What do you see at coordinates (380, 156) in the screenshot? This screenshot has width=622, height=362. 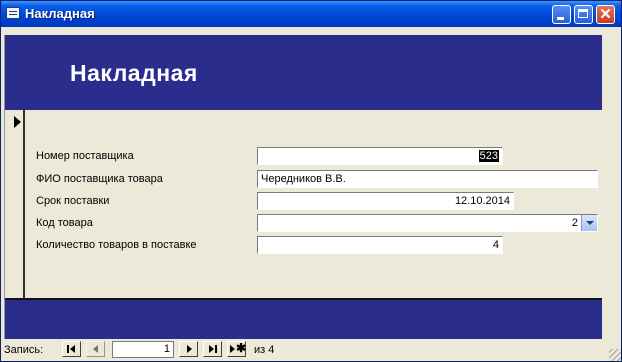 I see `supplier-number-field: 523` at bounding box center [380, 156].